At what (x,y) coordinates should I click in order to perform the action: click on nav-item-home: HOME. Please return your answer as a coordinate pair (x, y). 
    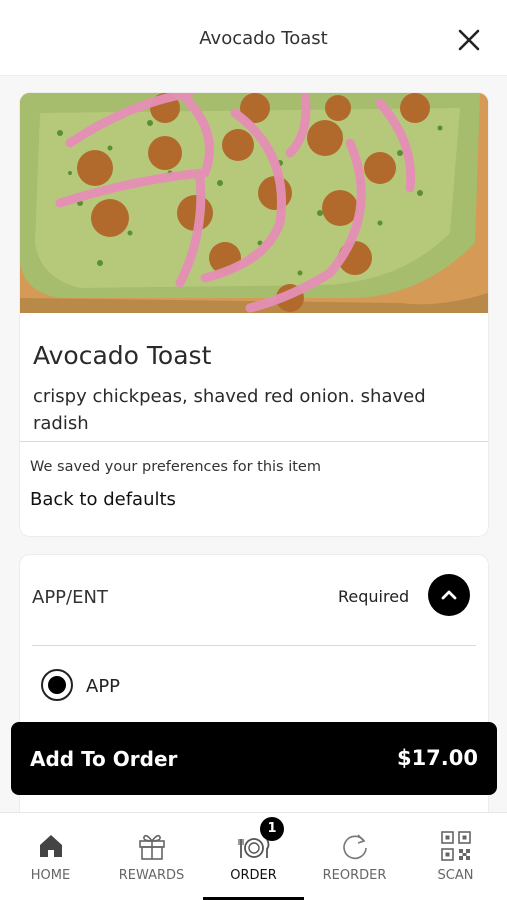
    Looking at the image, I should click on (50, 856).